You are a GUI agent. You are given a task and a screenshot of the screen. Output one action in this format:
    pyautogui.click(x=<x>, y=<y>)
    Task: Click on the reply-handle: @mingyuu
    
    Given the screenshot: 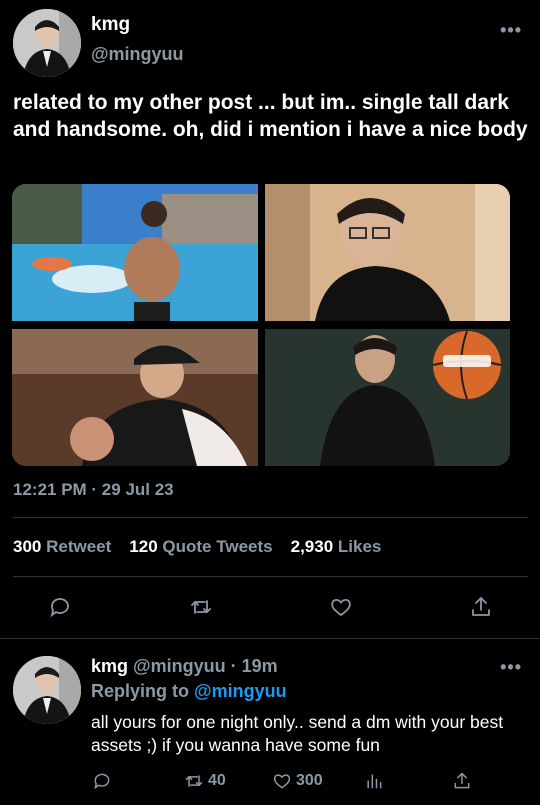 What is the action you would take?
    pyautogui.click(x=179, y=666)
    